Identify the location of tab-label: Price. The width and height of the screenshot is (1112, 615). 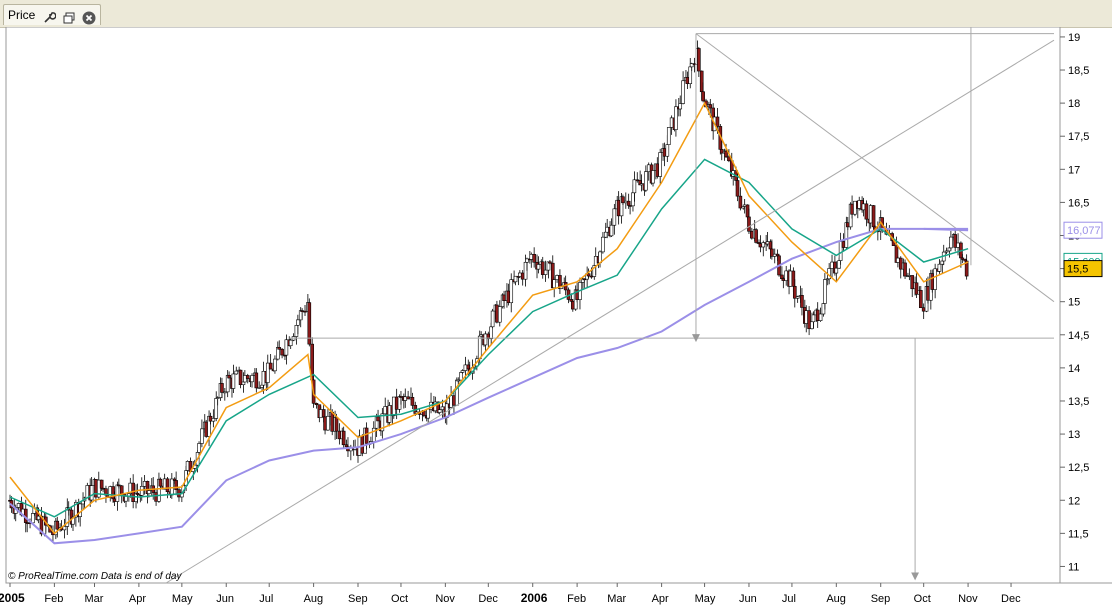
(22, 15).